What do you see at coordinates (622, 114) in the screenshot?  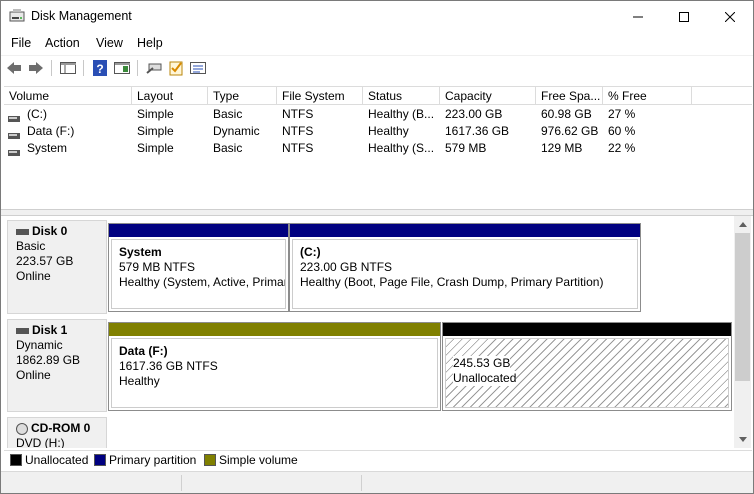 I see `cell-percent-free: 27 %` at bounding box center [622, 114].